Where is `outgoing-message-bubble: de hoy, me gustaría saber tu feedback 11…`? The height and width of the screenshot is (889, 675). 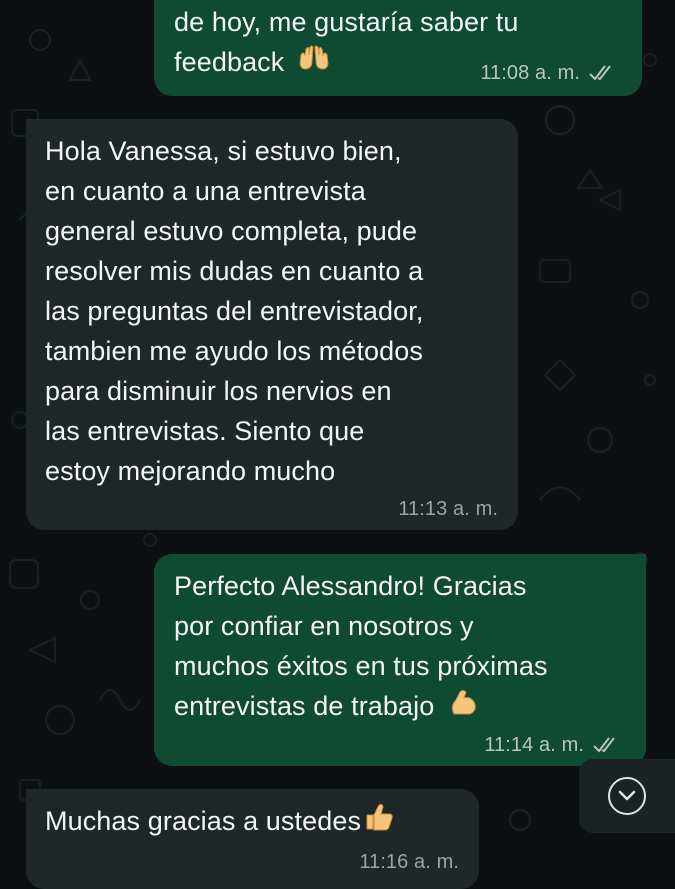 outgoing-message-bubble: de hoy, me gustaría saber tu feedback 11… is located at coordinates (398, 48).